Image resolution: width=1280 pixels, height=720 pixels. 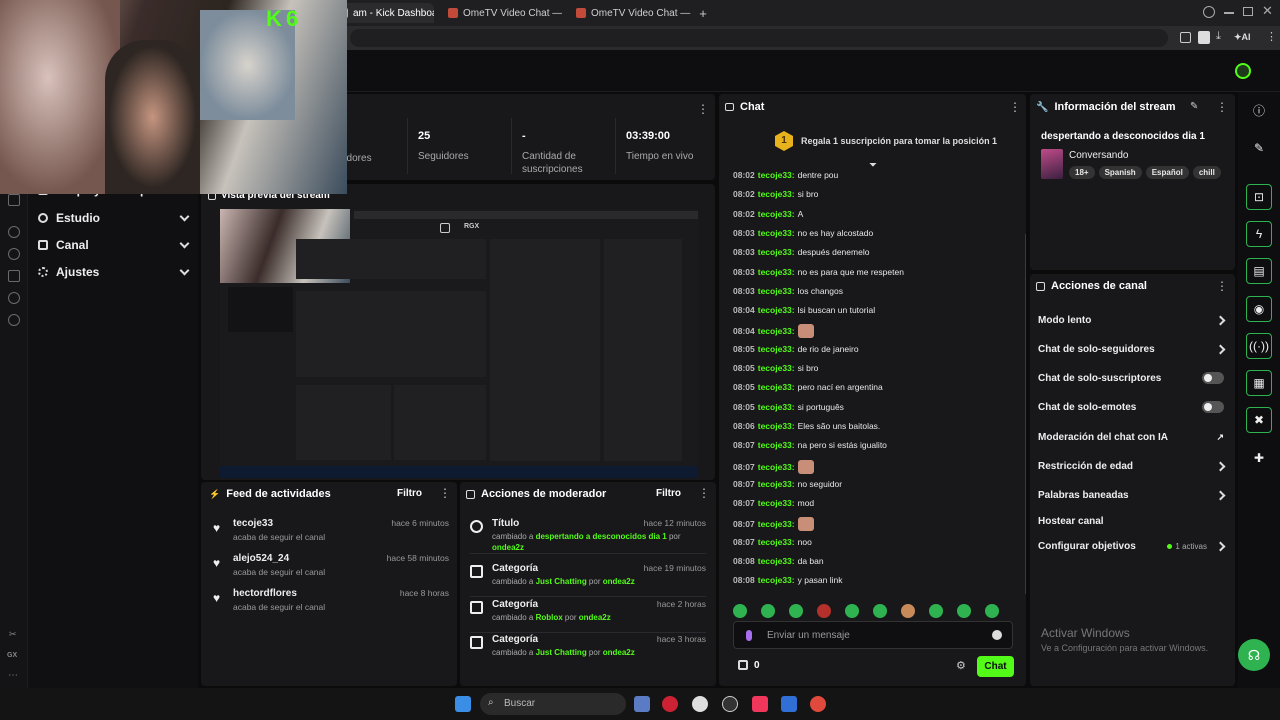 I want to click on music-app-icon, so click(x=760, y=704).